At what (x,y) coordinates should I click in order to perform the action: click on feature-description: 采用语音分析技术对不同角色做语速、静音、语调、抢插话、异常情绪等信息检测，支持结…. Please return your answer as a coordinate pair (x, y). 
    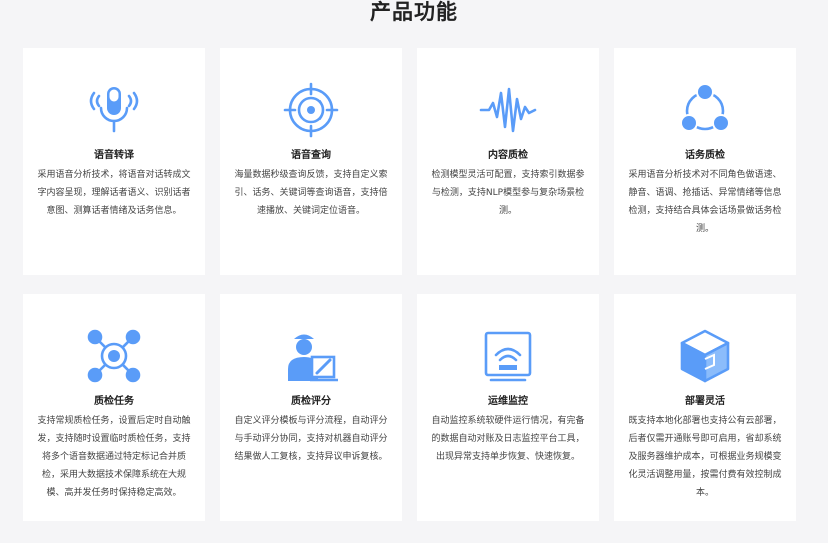
    Looking at the image, I should click on (705, 202).